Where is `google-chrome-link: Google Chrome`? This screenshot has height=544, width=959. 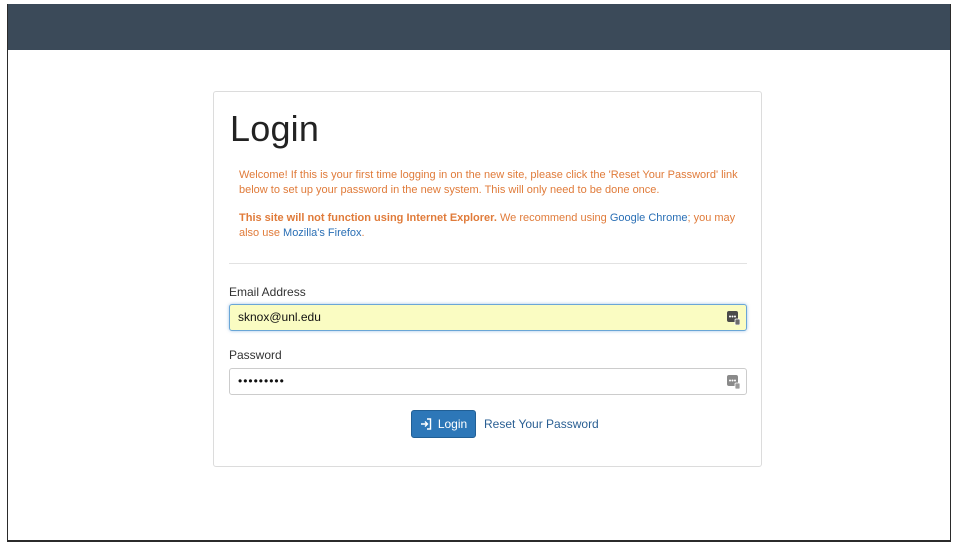
google-chrome-link: Google Chrome is located at coordinates (649, 218).